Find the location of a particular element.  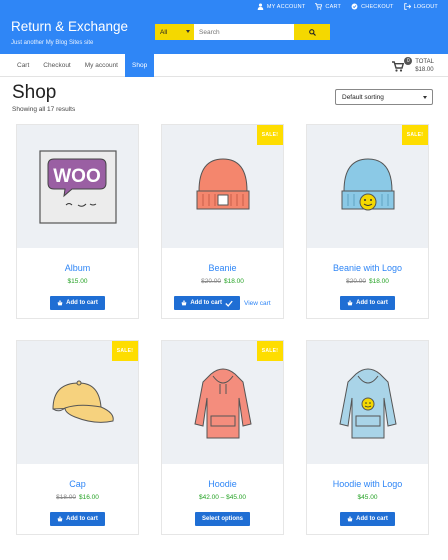

search-category-select: All is located at coordinates (174, 32).